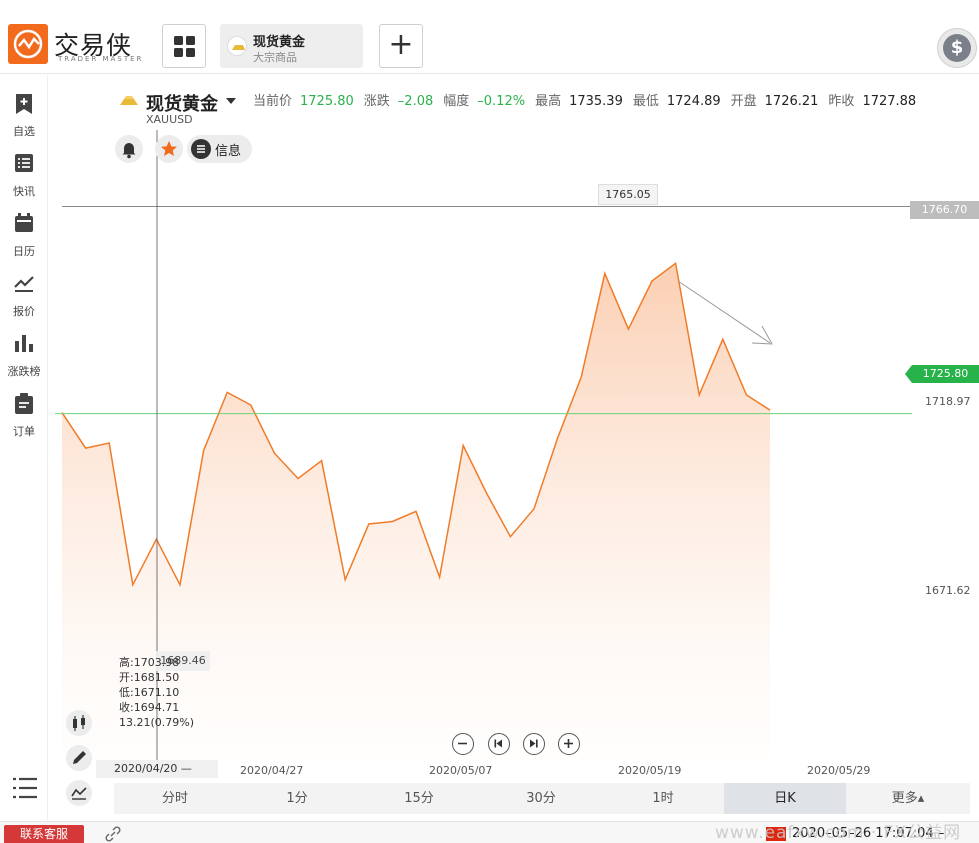  What do you see at coordinates (24, 403) in the screenshot?
I see `clipboard-icon` at bounding box center [24, 403].